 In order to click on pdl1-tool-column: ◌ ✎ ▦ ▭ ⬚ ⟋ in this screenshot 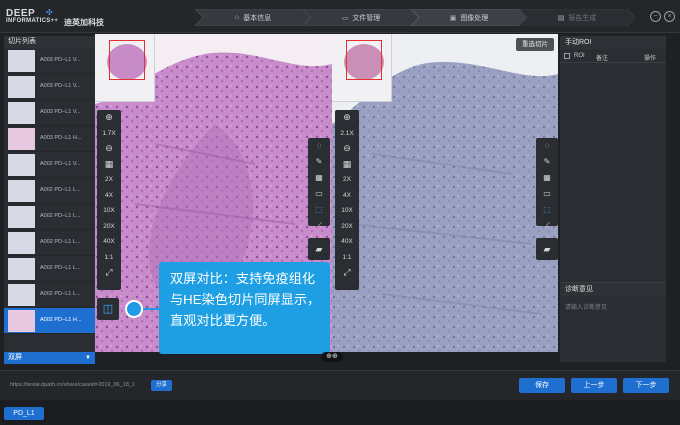, I will do `click(547, 184)`.